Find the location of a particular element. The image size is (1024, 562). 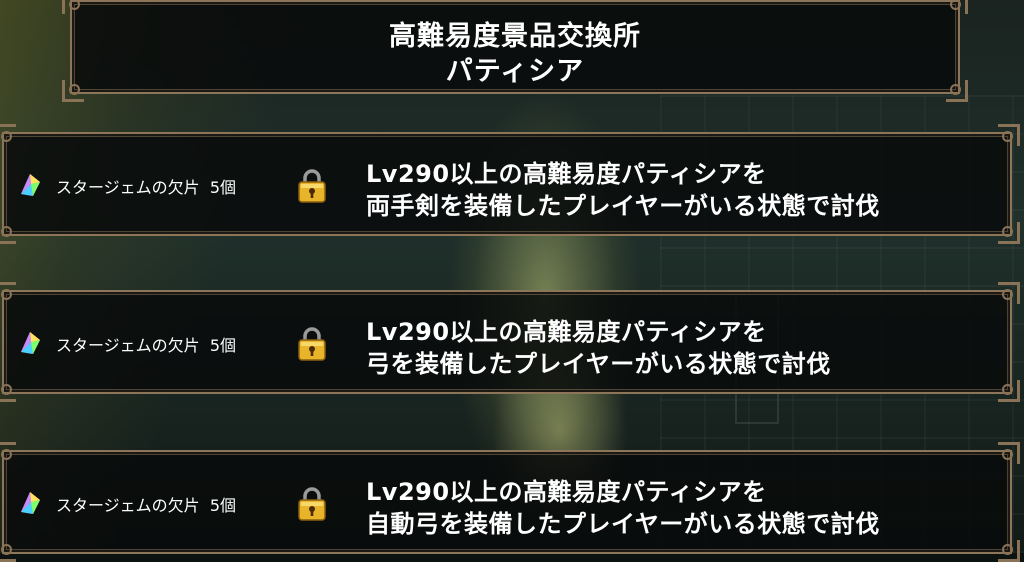

quest-condition-line2: 自動弓を装備したプレイヤーがいる状態で討伐 is located at coordinates (623, 524).